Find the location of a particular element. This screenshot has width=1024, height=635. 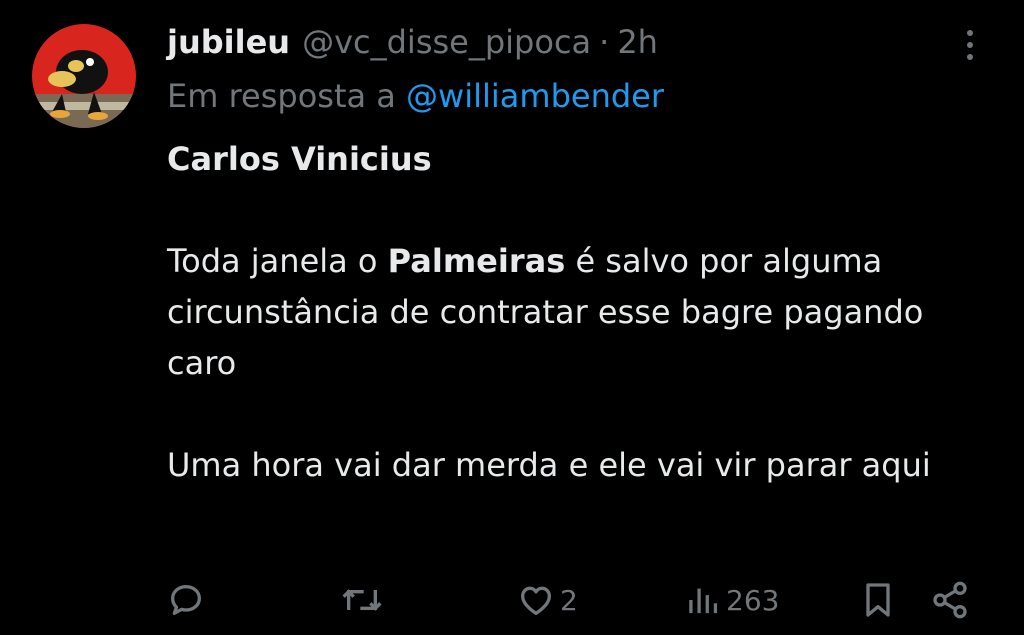

tweet-bold-word: Palmeiras is located at coordinates (476, 261).